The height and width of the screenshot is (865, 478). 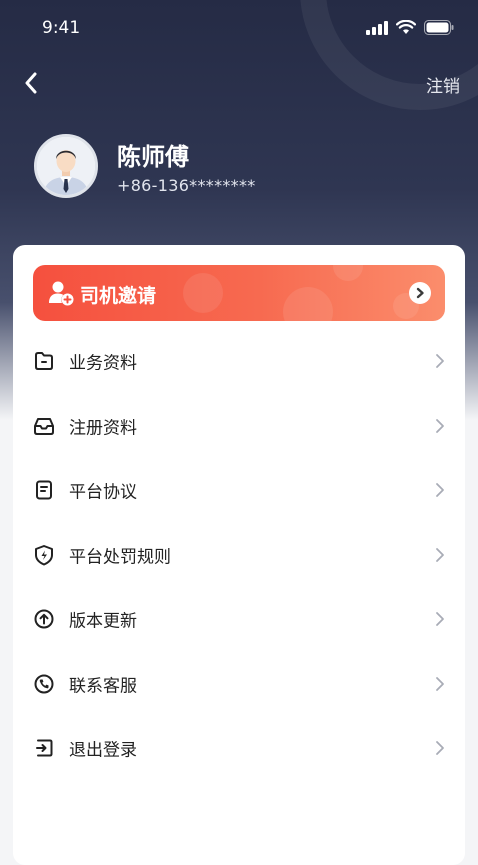 What do you see at coordinates (44, 426) in the screenshot?
I see `inbox-icon` at bounding box center [44, 426].